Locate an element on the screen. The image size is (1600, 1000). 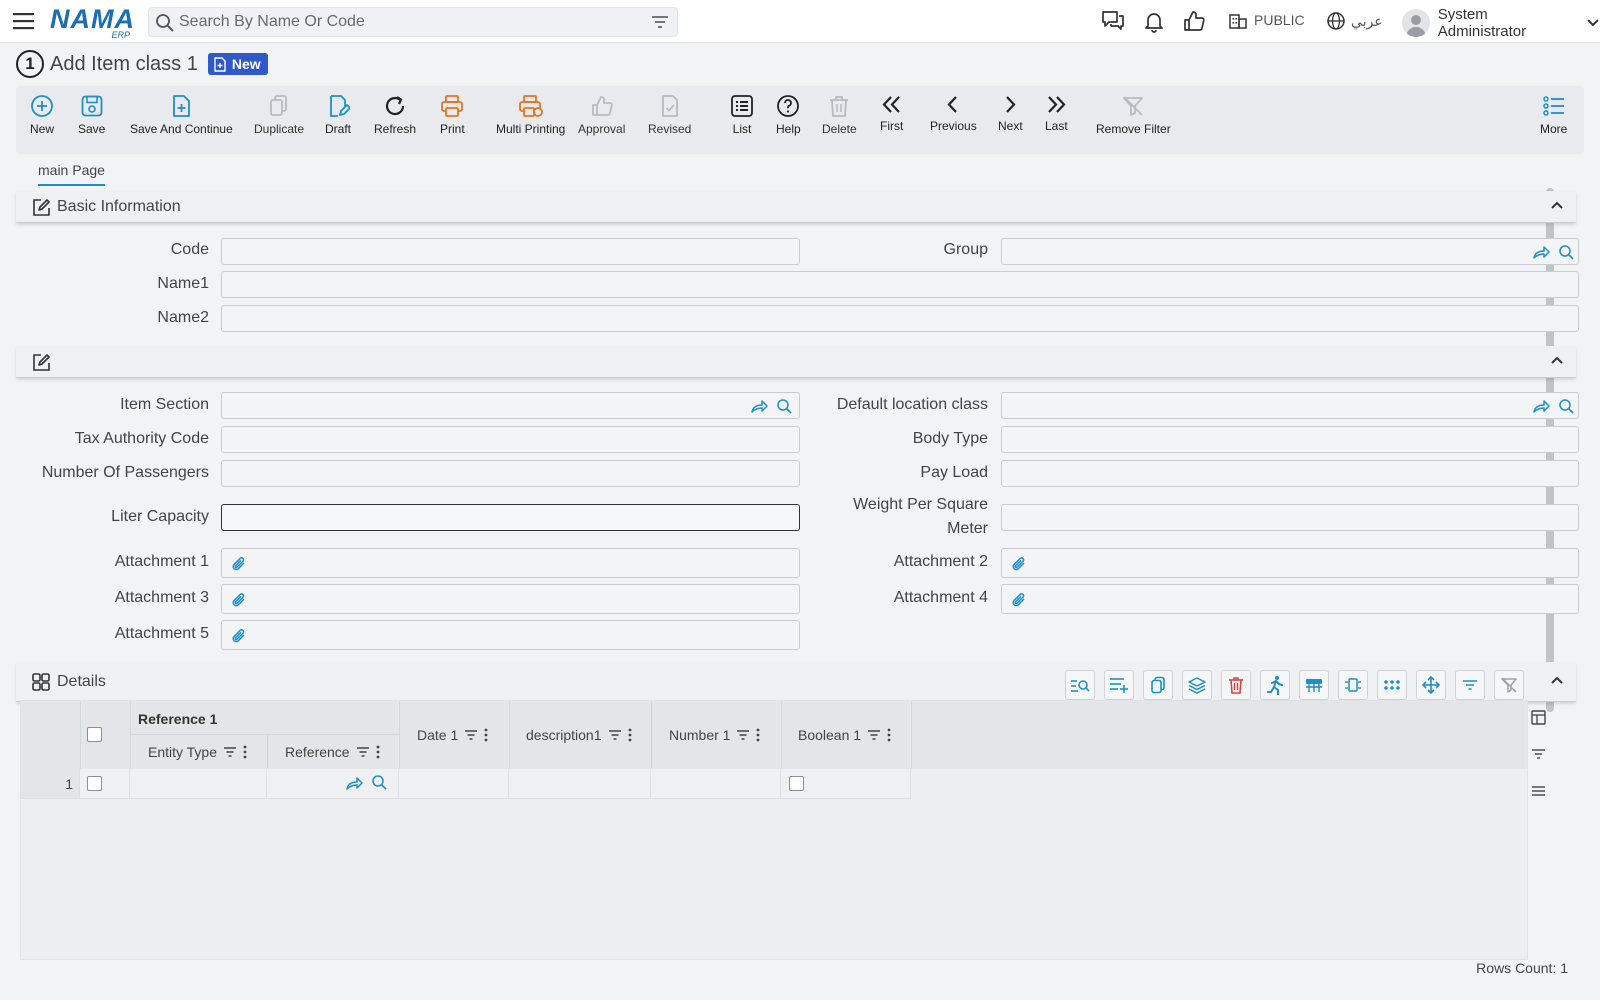
attachment5-field is located at coordinates (510, 635).